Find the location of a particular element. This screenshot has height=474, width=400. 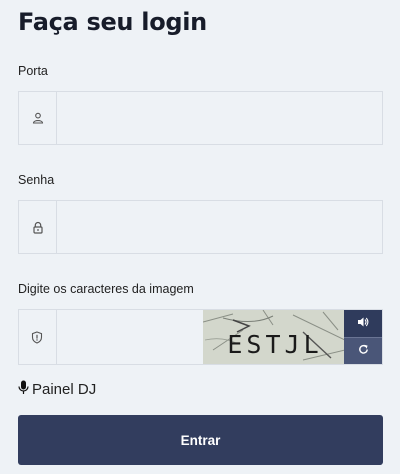

captcha-text: ESTJL is located at coordinates (274, 344).